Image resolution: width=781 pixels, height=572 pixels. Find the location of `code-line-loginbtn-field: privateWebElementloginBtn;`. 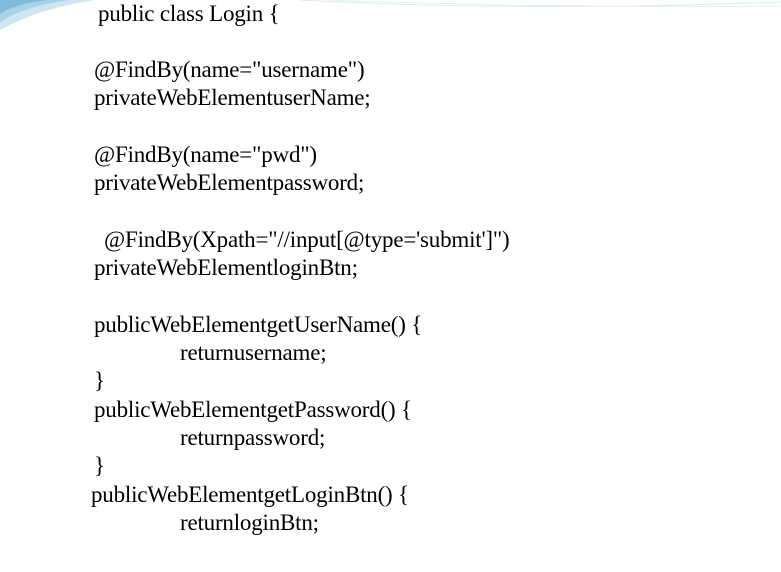

code-line-loginbtn-field: privateWebElementloginBtn; is located at coordinates (226, 267).